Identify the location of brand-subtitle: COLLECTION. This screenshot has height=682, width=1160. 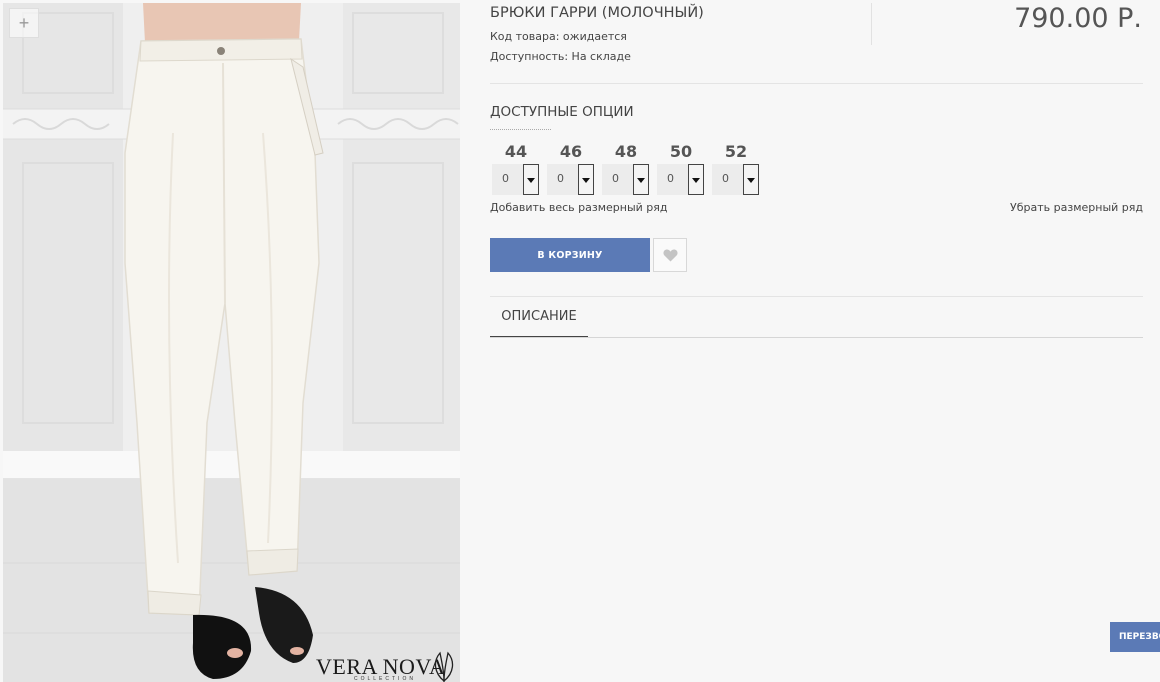
(385, 679).